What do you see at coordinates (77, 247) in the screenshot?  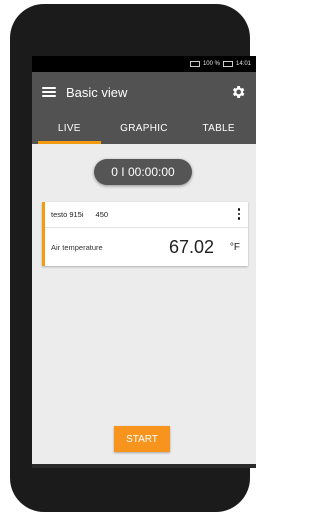 I see `parameter-label: Air temperature` at bounding box center [77, 247].